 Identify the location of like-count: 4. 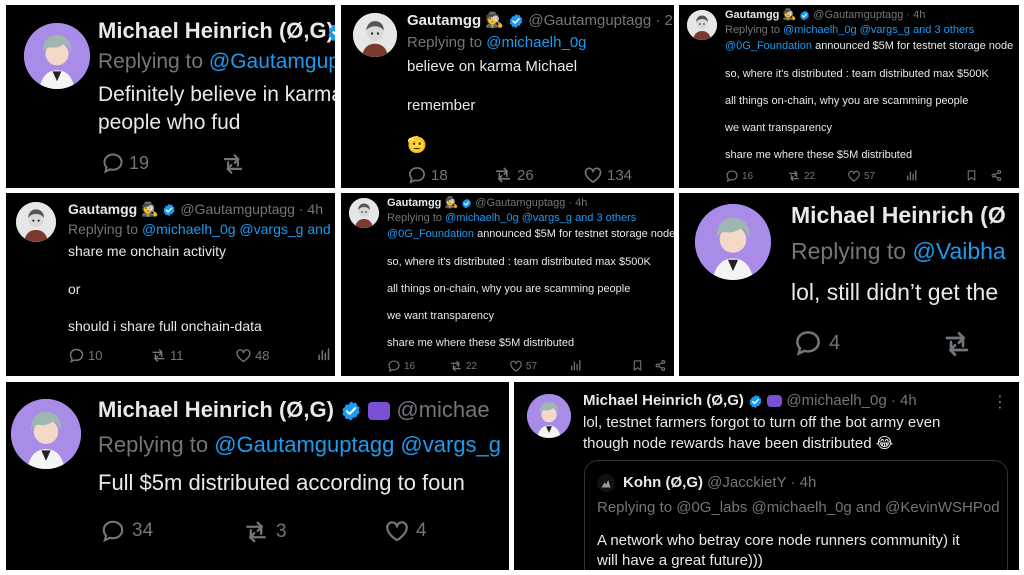
(421, 530).